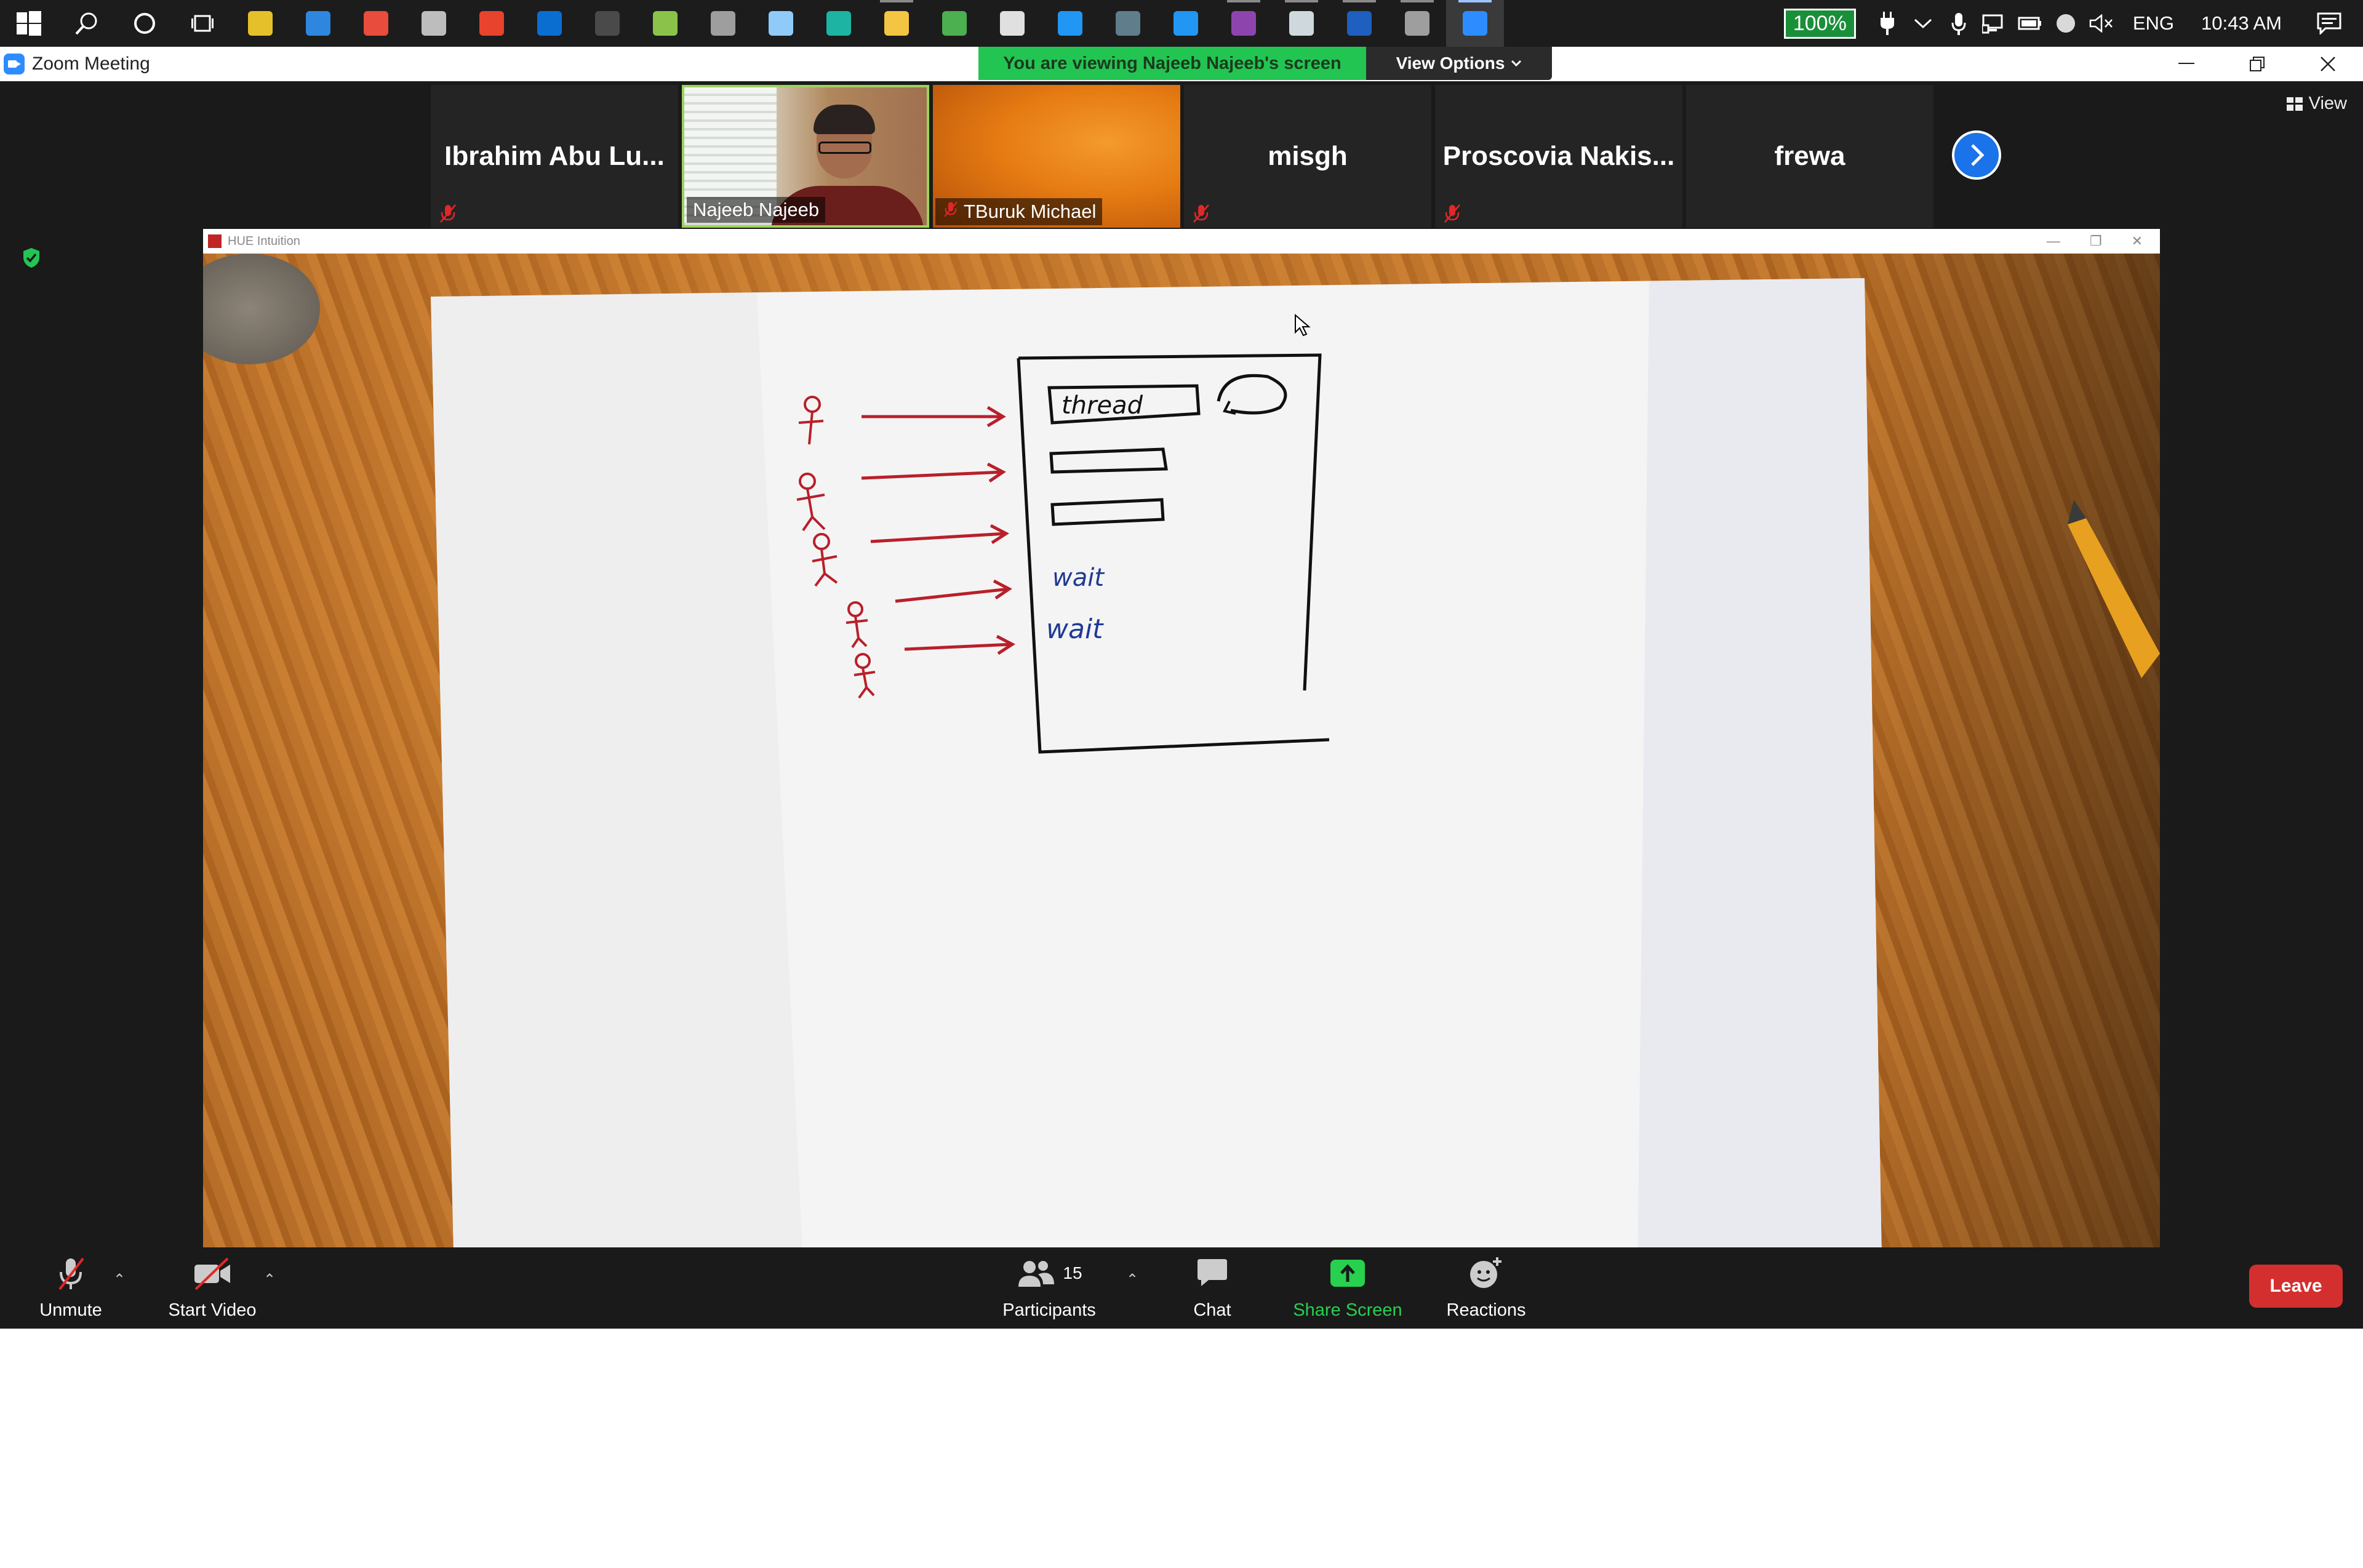 This screenshot has width=2363, height=1568. Describe the element at coordinates (1959, 23) in the screenshot. I see `microphone-icon` at that location.